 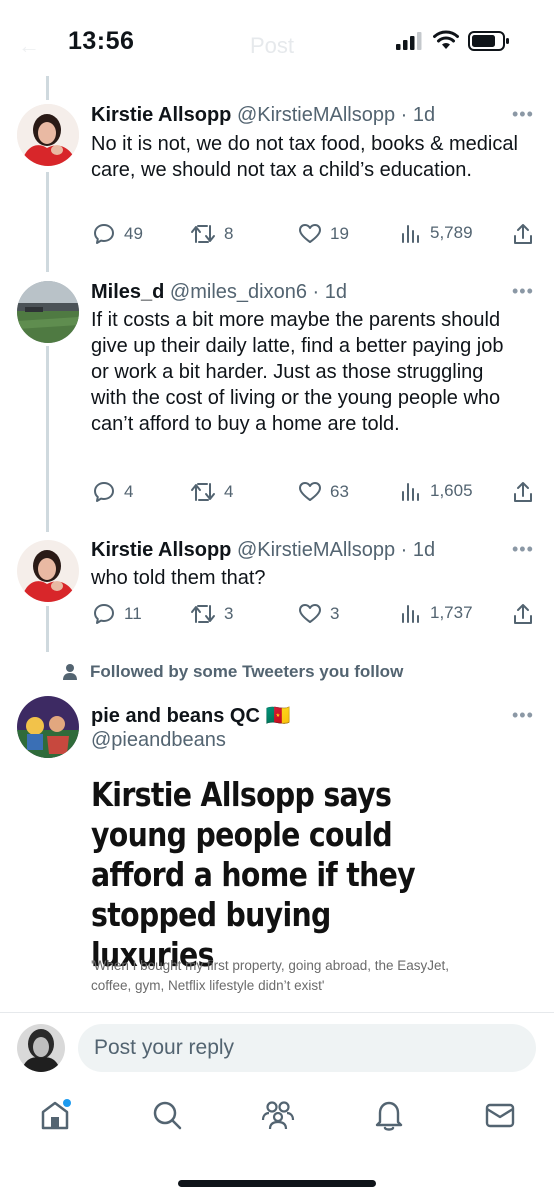 I want to click on author-name: pie and beans QC, so click(x=175, y=716).